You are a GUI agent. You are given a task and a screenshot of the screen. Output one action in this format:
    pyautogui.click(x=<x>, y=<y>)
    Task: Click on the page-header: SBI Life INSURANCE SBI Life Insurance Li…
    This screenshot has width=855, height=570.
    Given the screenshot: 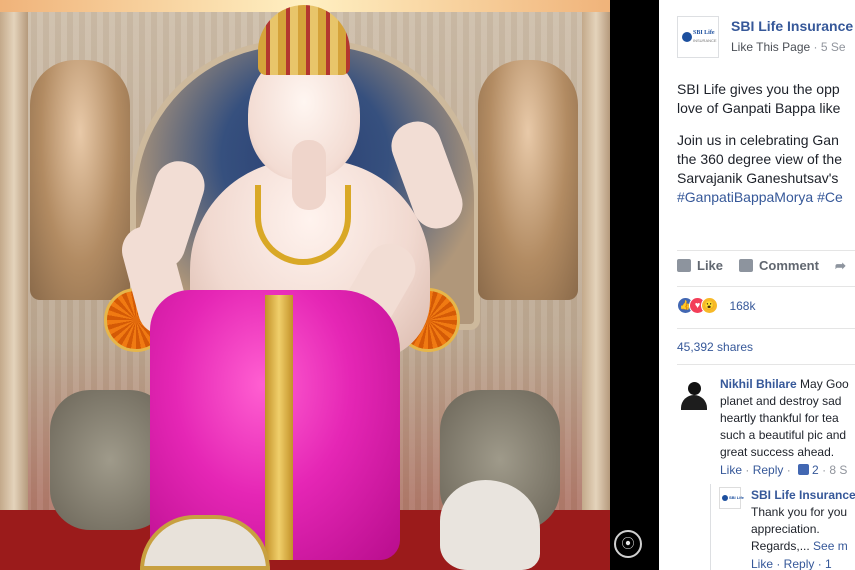 What is the action you would take?
    pyautogui.click(x=766, y=38)
    